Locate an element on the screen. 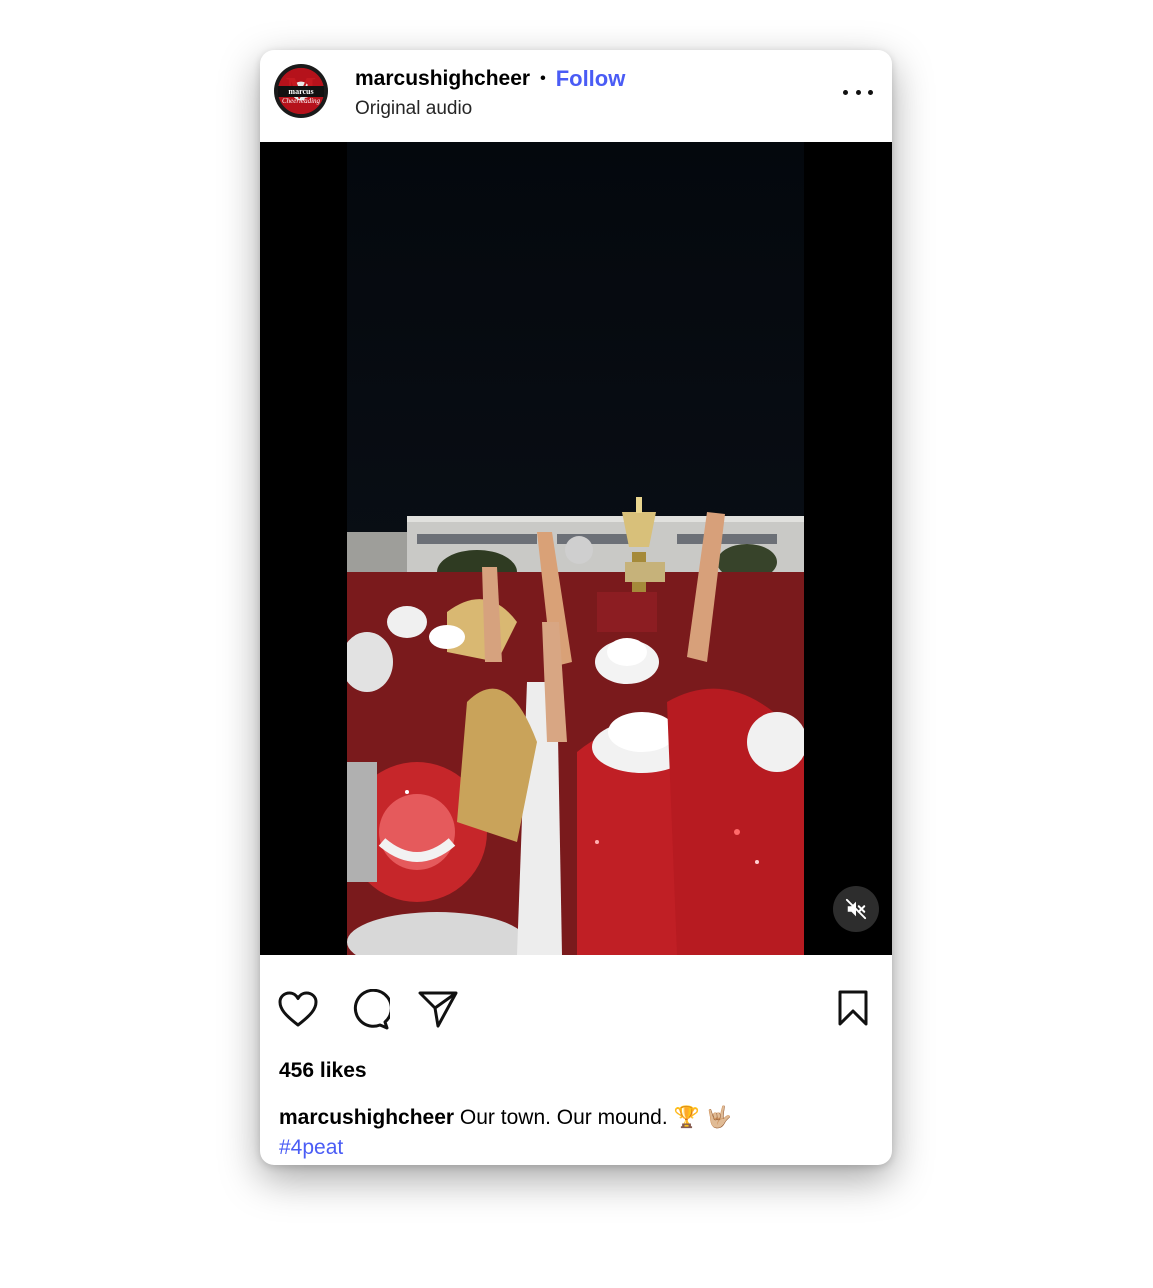 The image size is (1153, 1288). caption-emojis: 🏆 🤟🏼 is located at coordinates (702, 1117).